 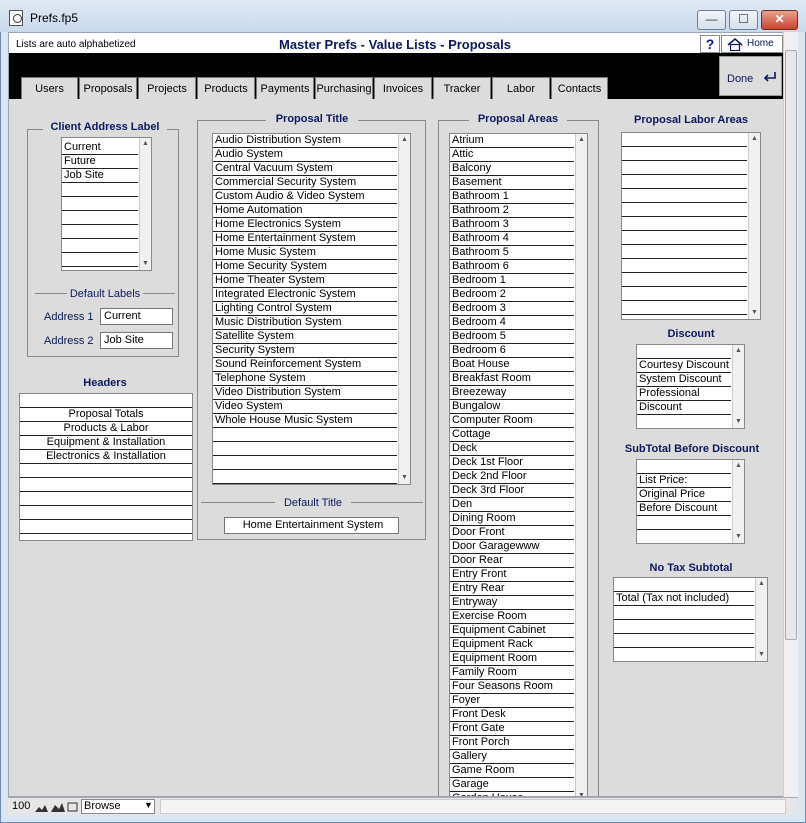 I want to click on list-item: Door Garagewww, so click(x=512, y=547).